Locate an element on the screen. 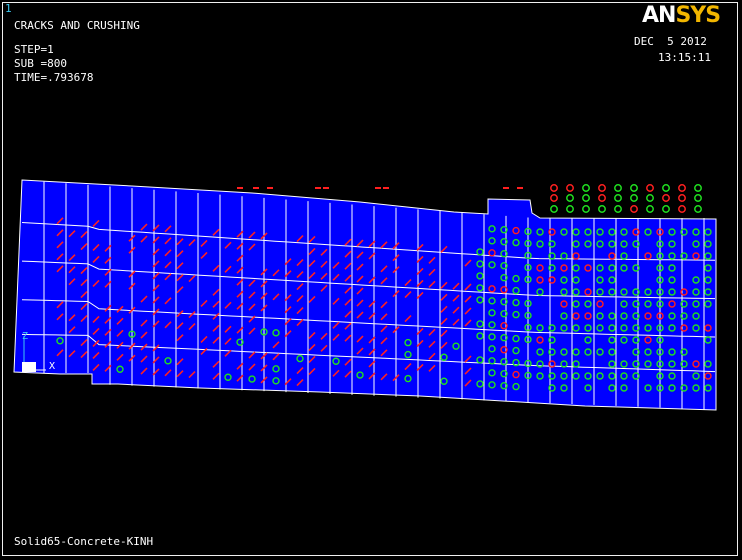  triad-origin is located at coordinates (29, 367).